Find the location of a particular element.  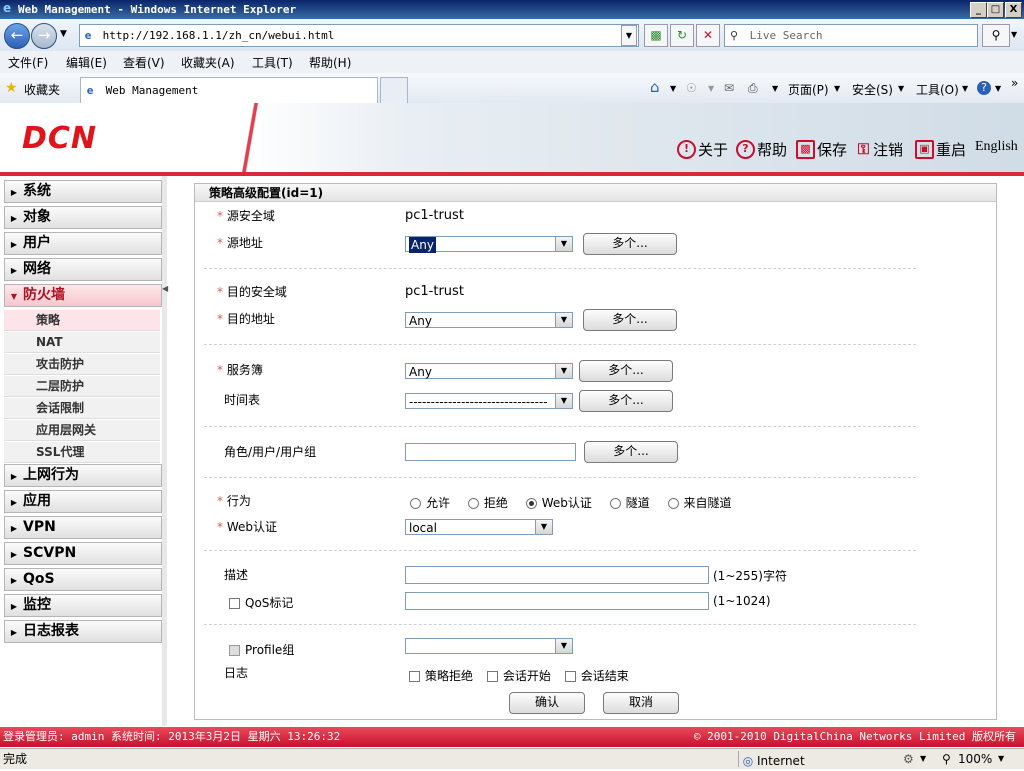

sidebar-sub-ssl-proxy: SSL代理 is located at coordinates (82, 452).